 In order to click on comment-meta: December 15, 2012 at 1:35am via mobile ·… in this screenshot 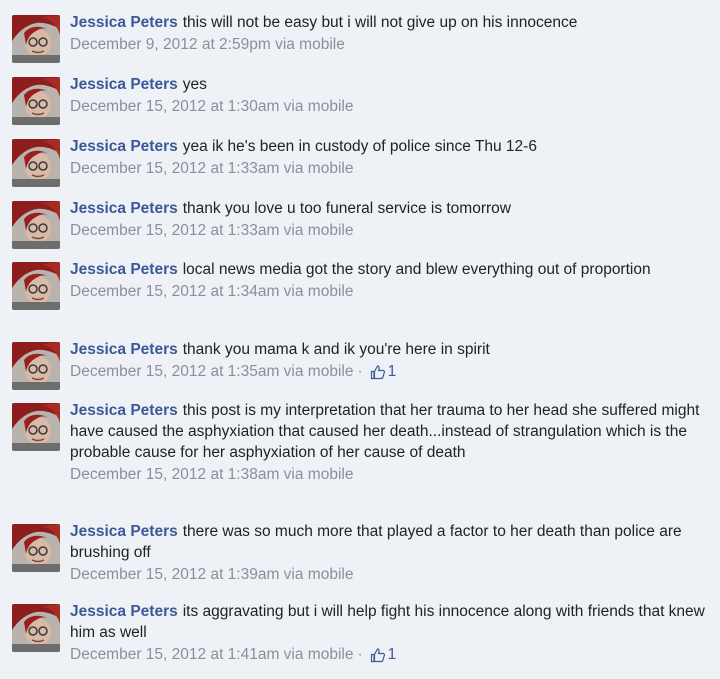, I will do `click(390, 371)`.